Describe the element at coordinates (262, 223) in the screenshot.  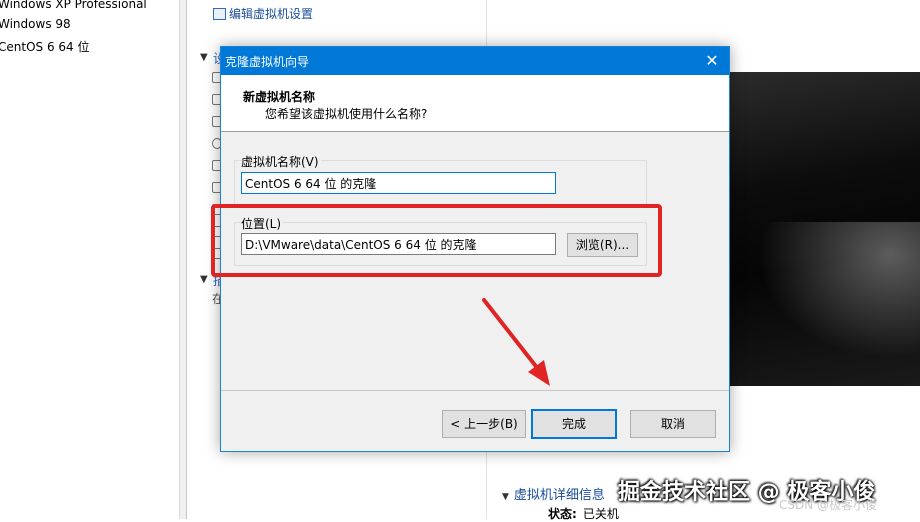
I see `location-label: 位置(L)` at that location.